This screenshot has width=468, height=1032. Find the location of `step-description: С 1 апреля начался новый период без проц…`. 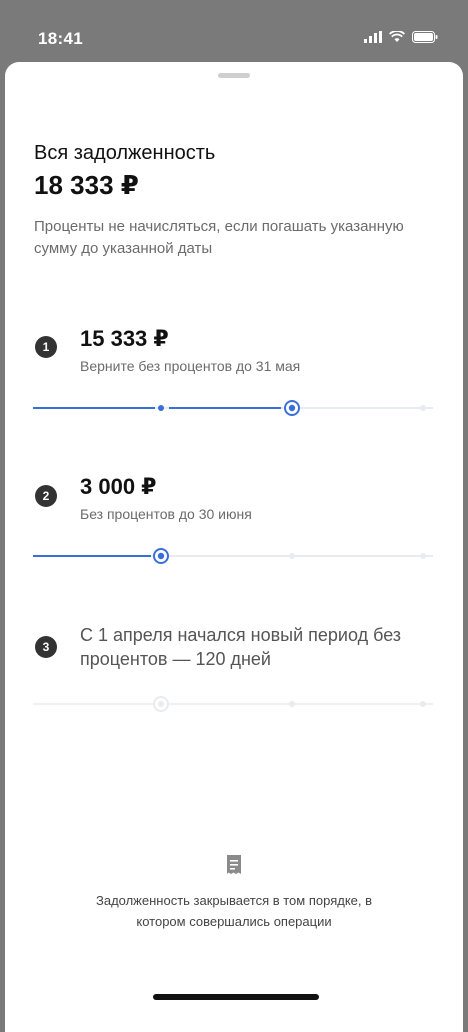

step-description: С 1 апреля начался новый период без проц… is located at coordinates (241, 647).